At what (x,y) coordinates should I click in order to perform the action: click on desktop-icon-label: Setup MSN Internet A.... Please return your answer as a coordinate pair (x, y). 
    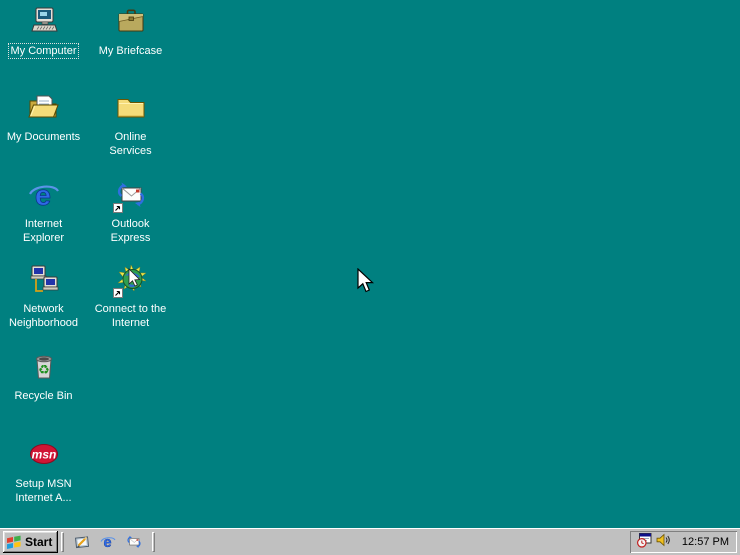
    Looking at the image, I should click on (43, 491).